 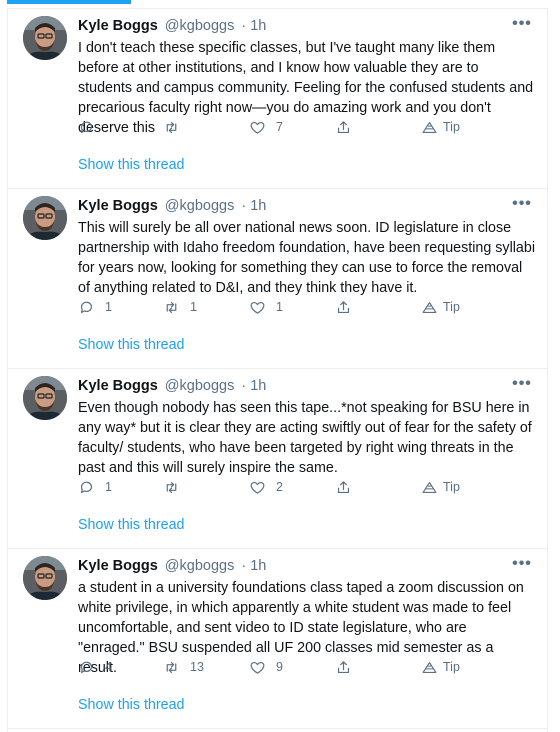 I want to click on retweet-count: 13, so click(x=197, y=667).